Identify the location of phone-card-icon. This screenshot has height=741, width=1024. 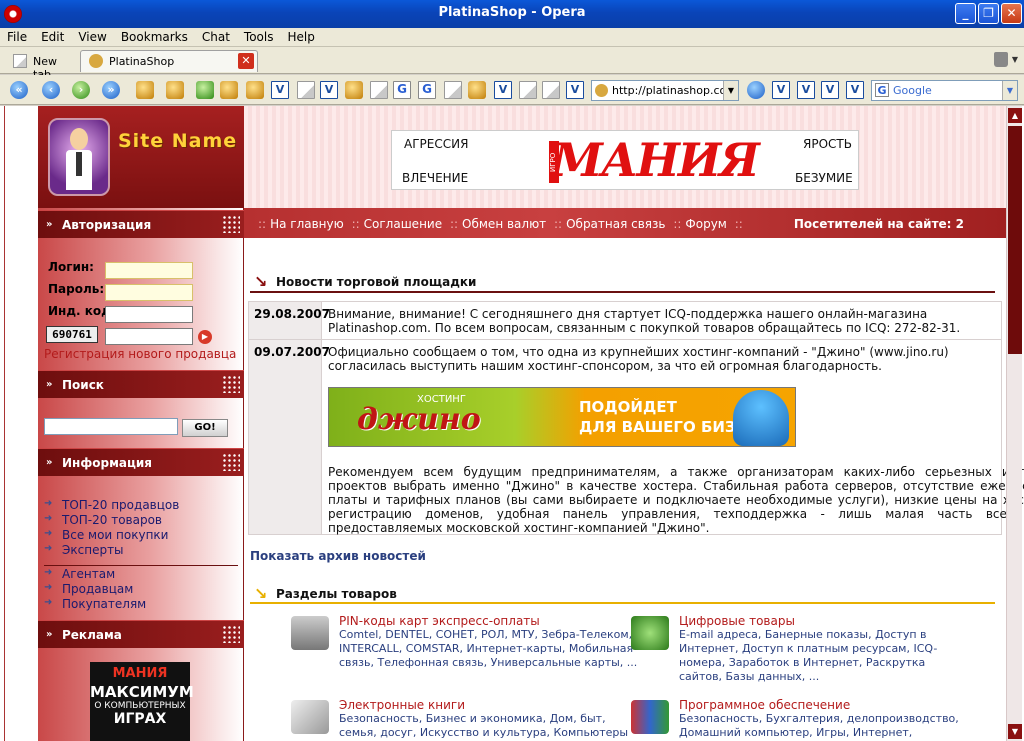
(310, 633).